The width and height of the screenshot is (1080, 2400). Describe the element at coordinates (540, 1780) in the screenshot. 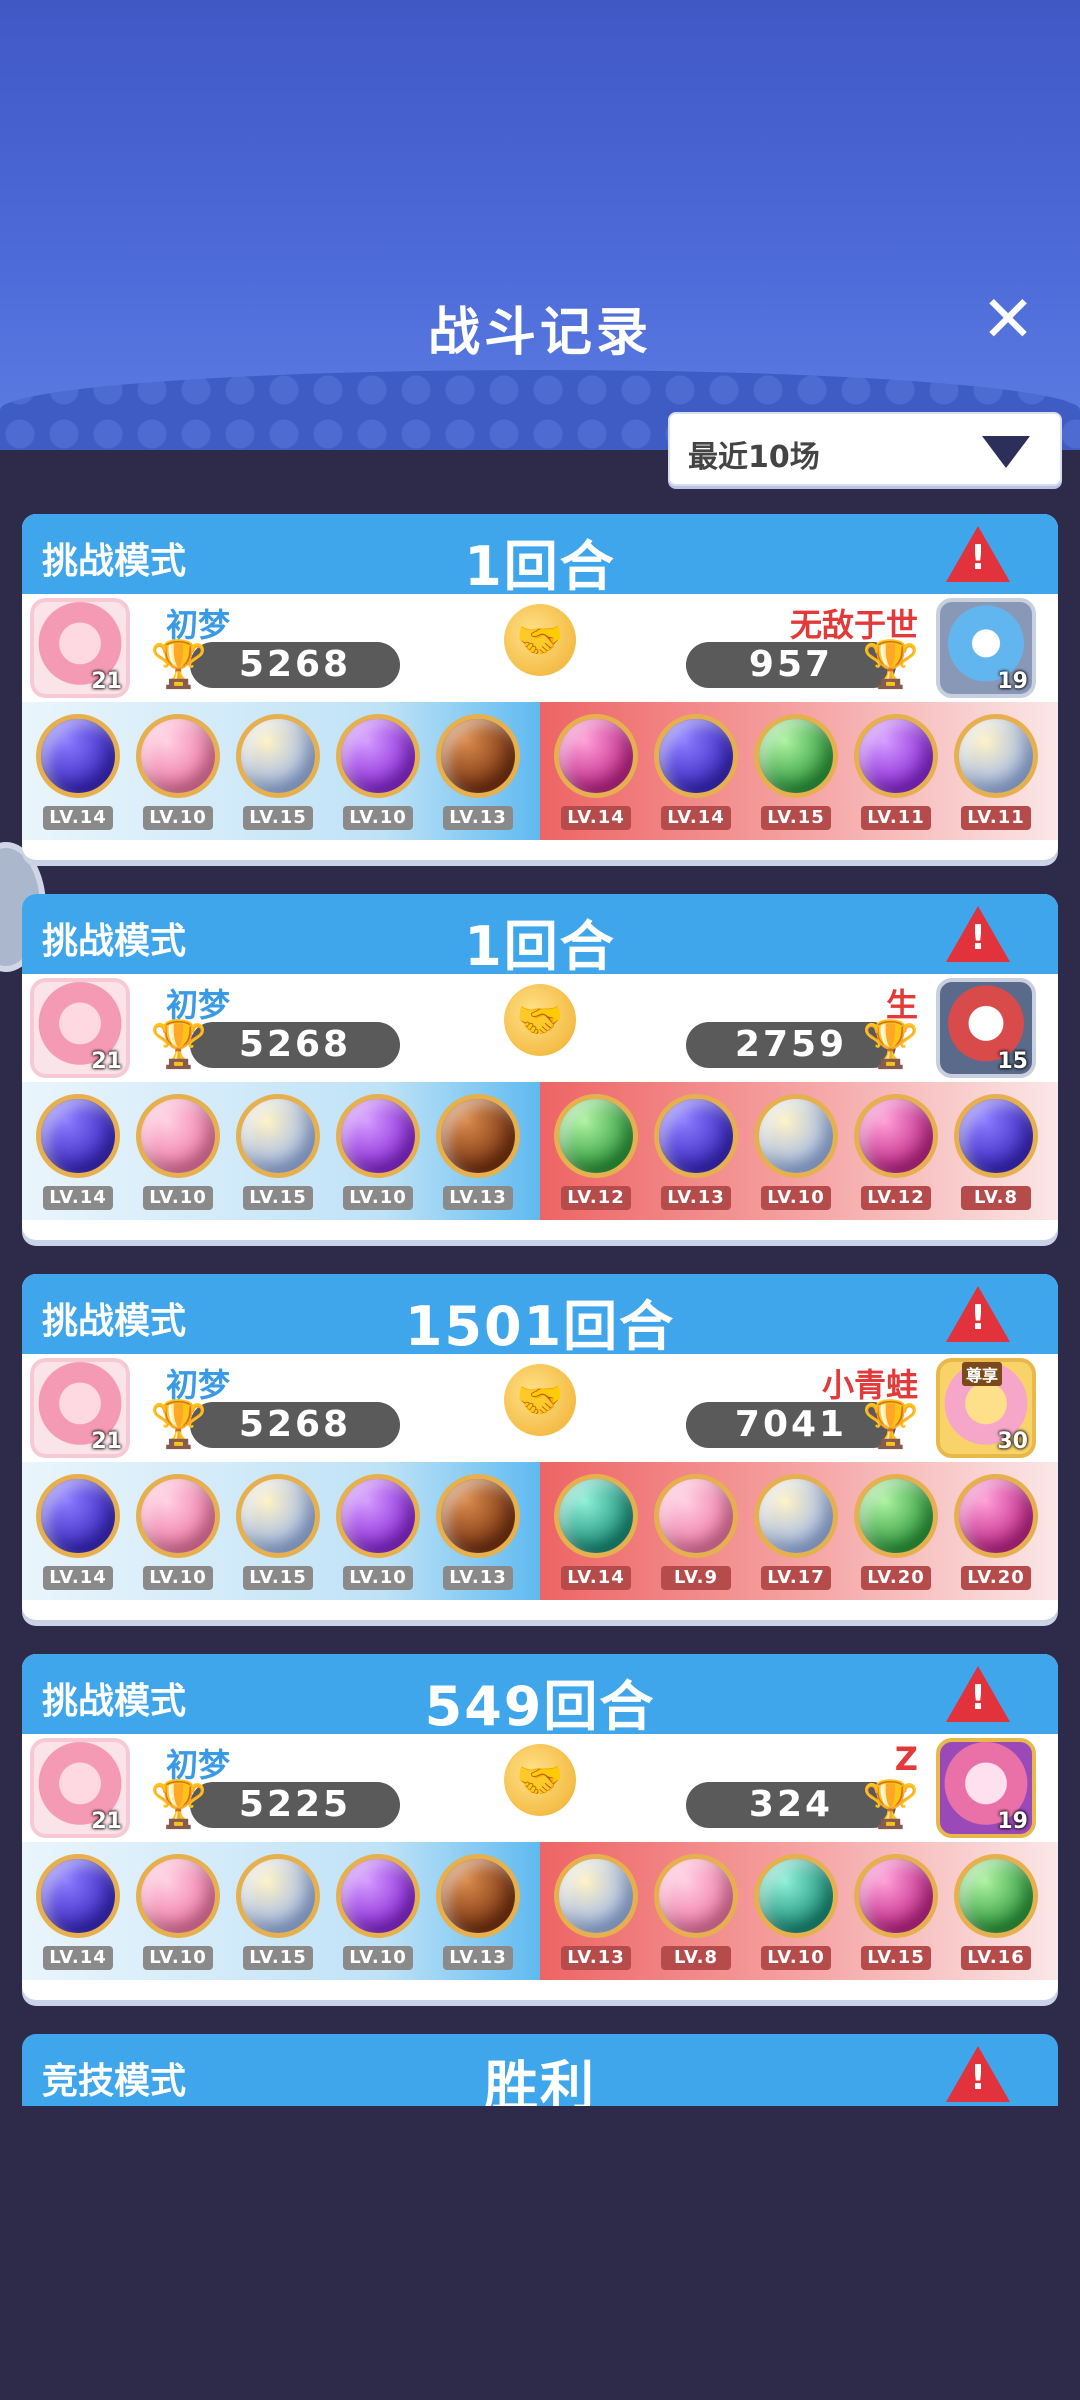

I see `handshake-icon: 🤝` at that location.